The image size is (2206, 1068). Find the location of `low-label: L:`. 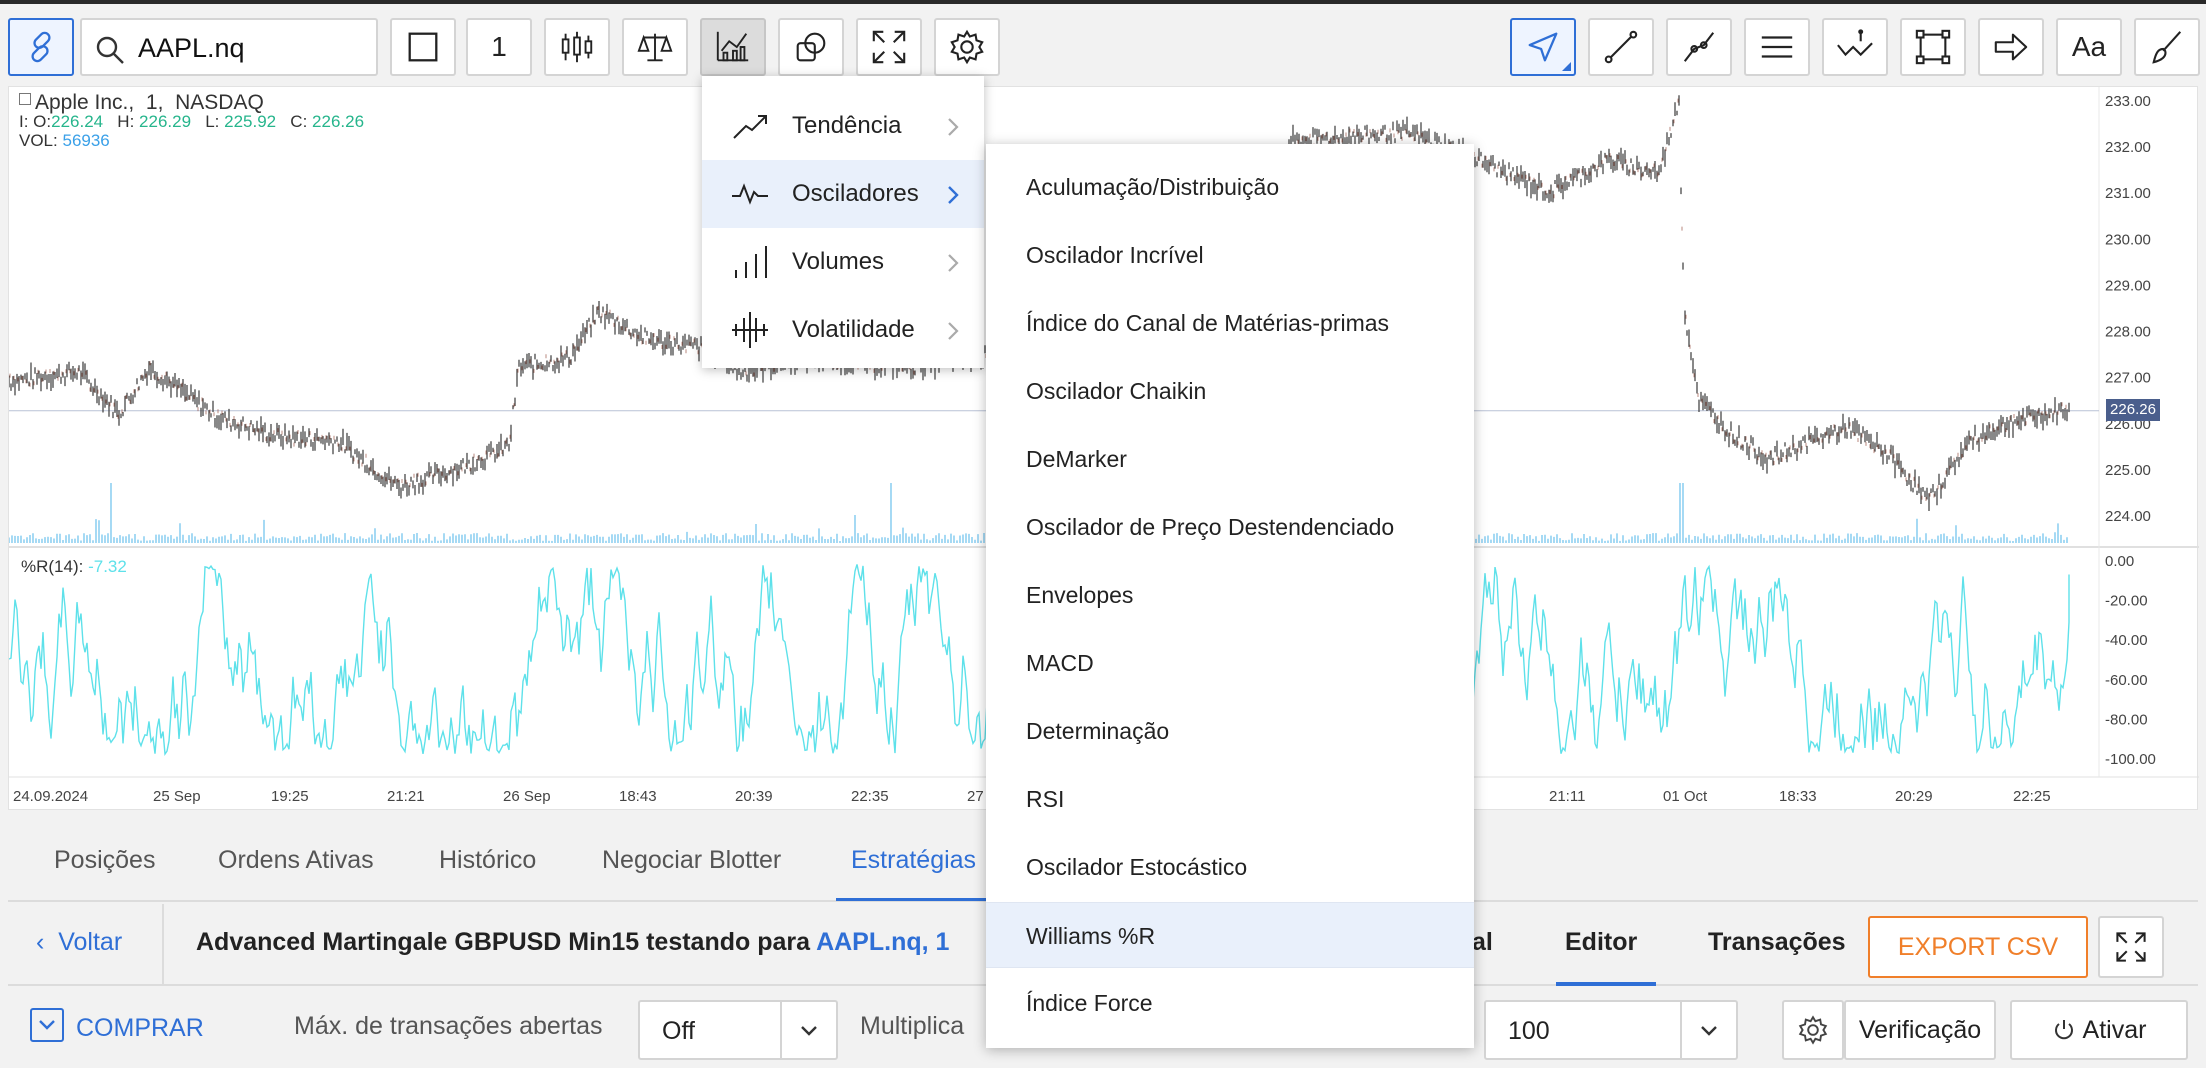

low-label: L: is located at coordinates (212, 121).